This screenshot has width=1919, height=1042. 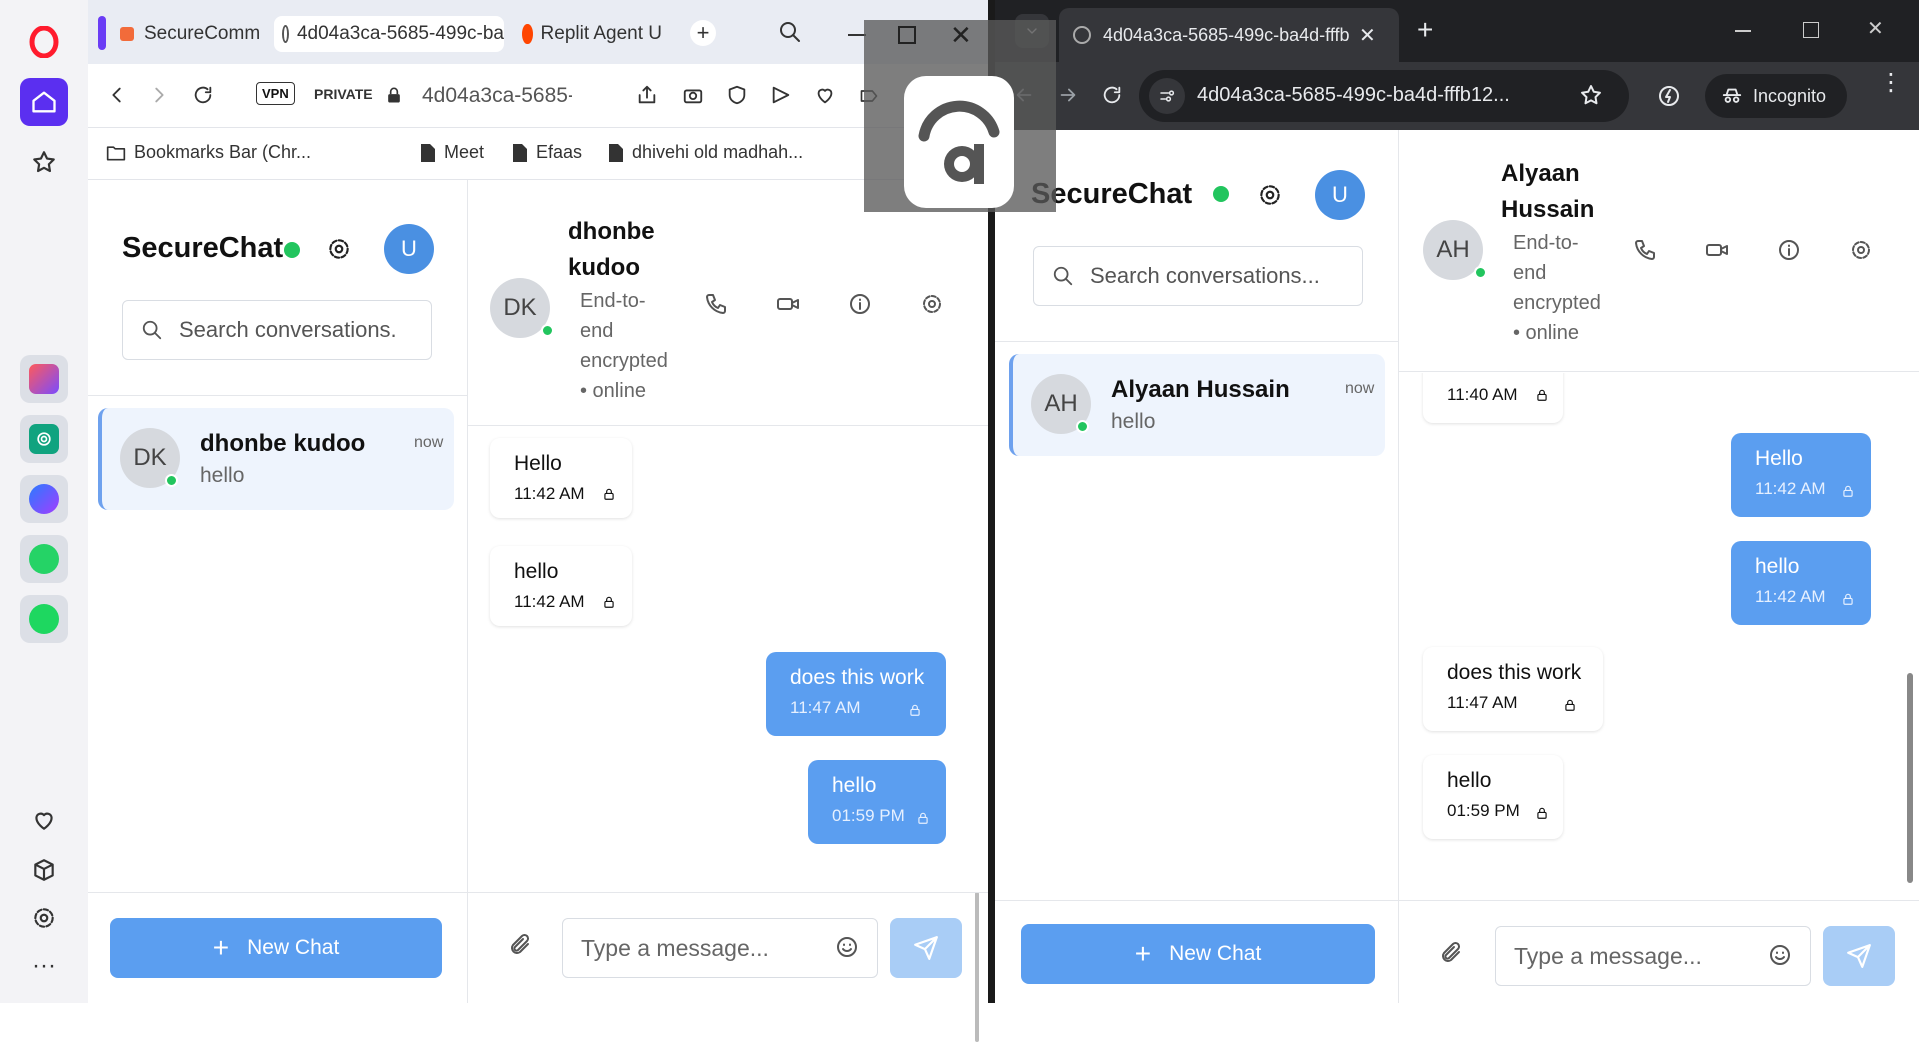 I want to click on bookmark-efaas: Efaas, so click(x=547, y=152).